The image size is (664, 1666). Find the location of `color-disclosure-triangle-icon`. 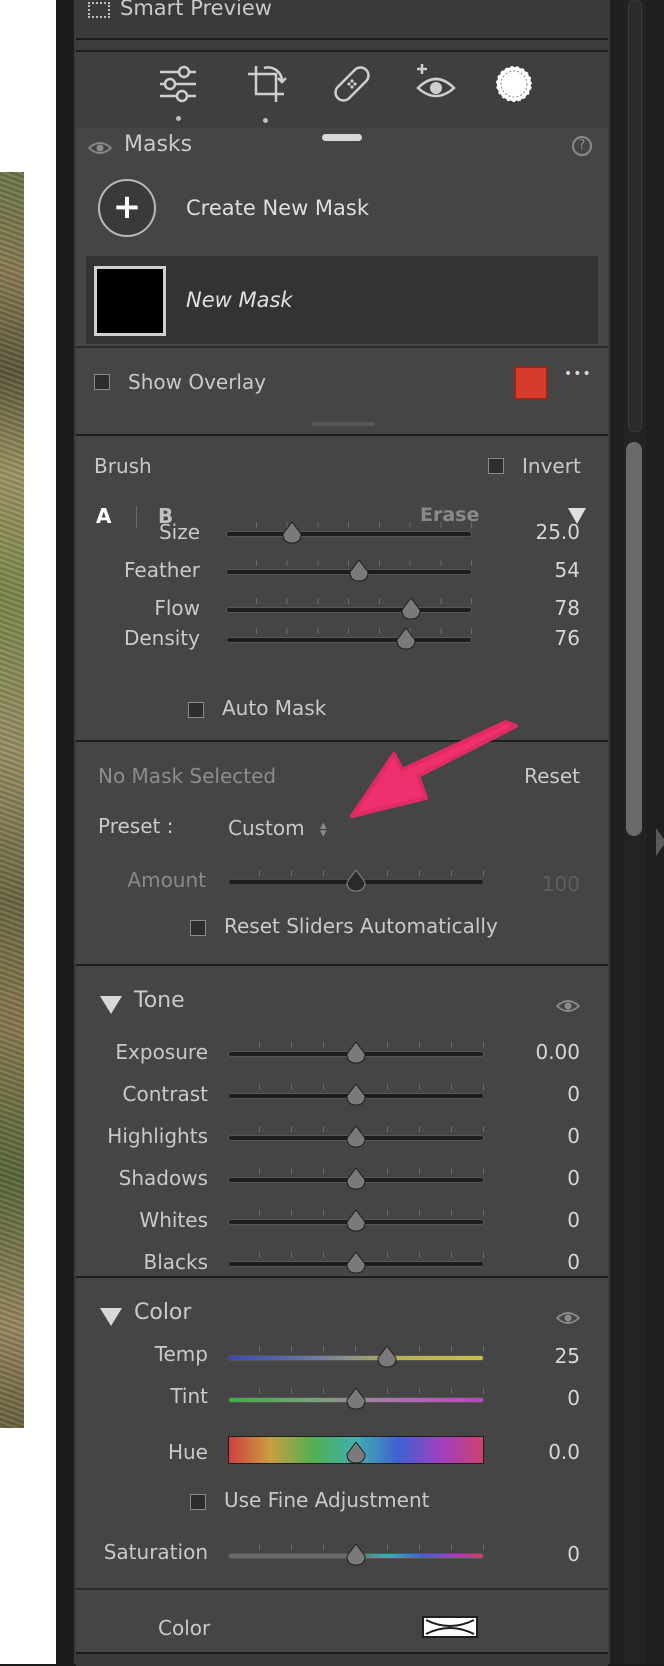

color-disclosure-triangle-icon is located at coordinates (111, 1317).